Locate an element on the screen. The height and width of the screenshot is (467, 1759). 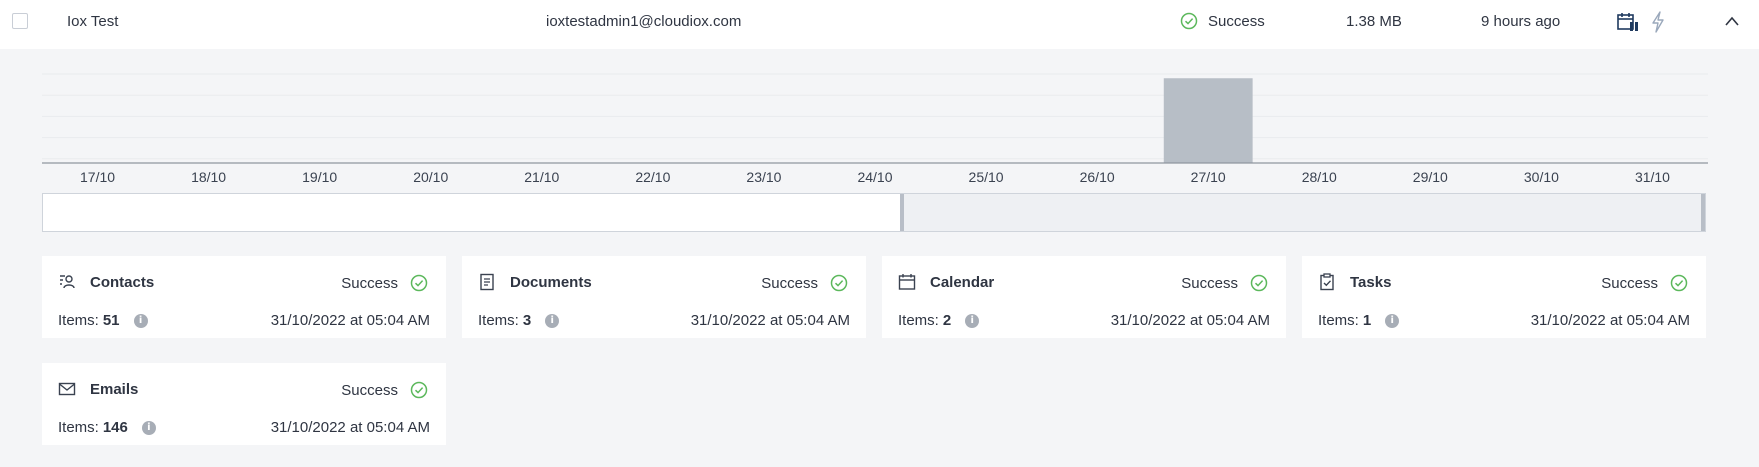
document-icon is located at coordinates (487, 282).